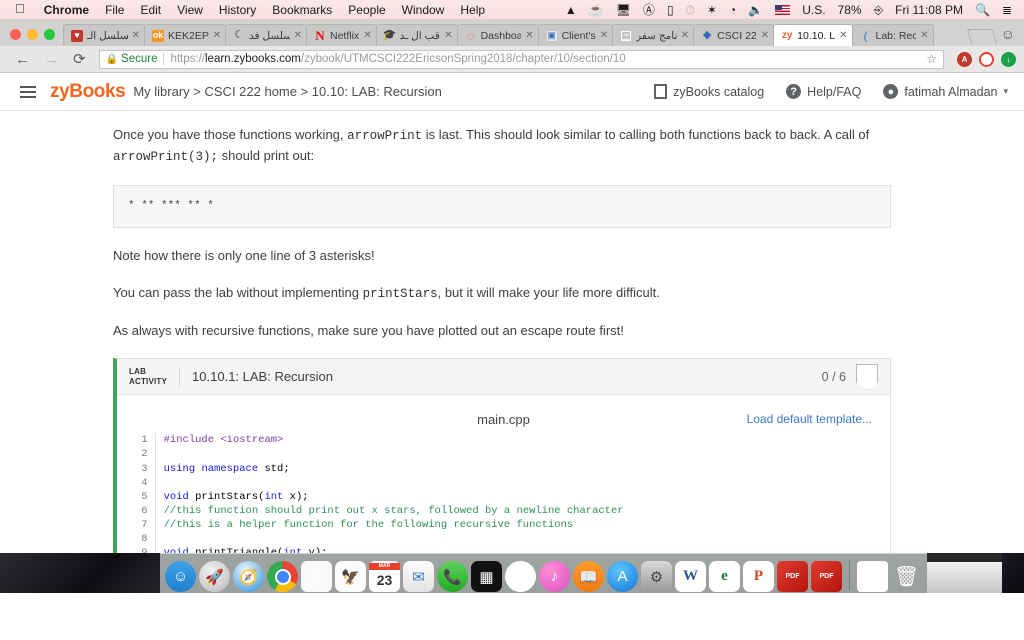  Describe the element at coordinates (452, 576) in the screenshot. I see `facetime-icon: 📞` at that location.